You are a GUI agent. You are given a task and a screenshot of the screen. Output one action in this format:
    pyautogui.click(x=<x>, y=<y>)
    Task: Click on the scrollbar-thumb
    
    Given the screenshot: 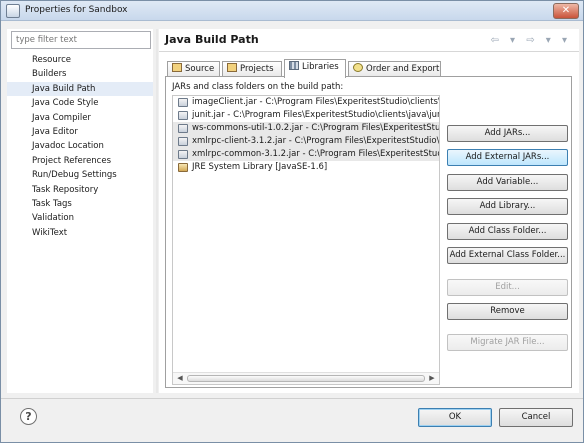 What is the action you would take?
    pyautogui.click(x=306, y=378)
    